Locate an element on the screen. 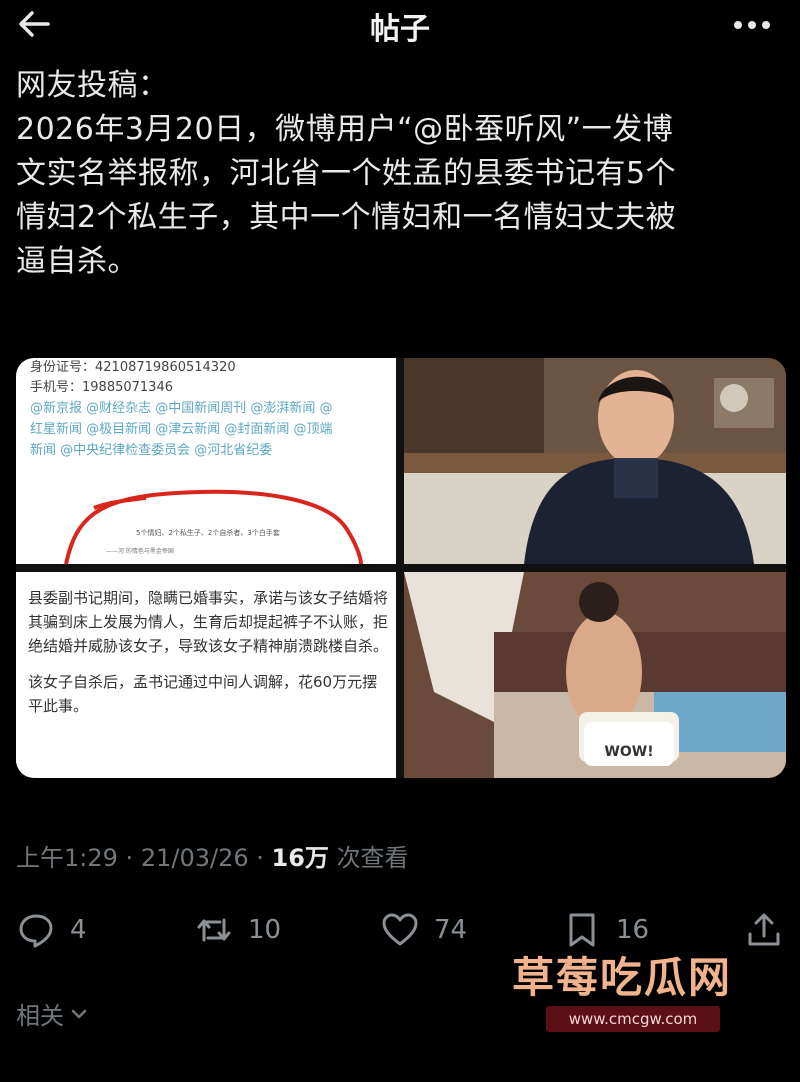 This screenshot has width=800, height=1082. portrait-photo is located at coordinates (595, 461).